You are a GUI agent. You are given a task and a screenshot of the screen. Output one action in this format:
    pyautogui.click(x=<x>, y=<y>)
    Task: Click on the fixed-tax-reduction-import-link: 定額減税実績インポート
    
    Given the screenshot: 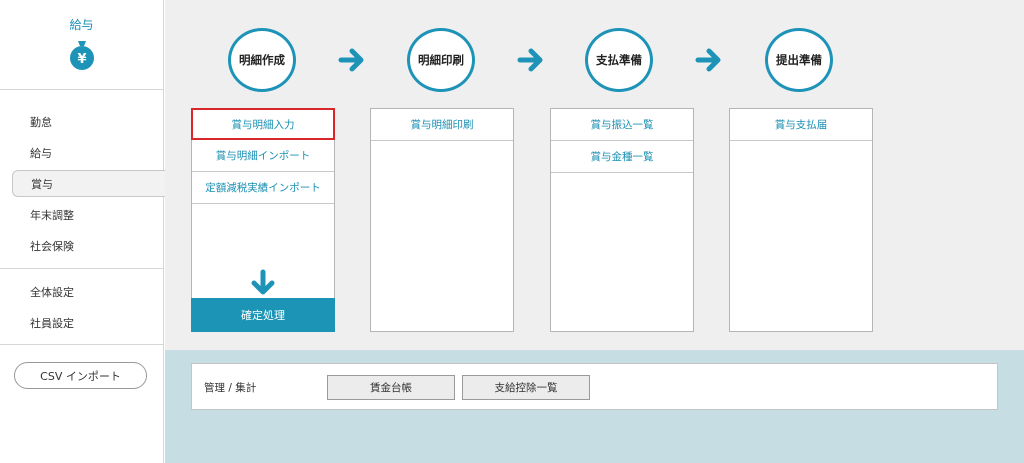 What is the action you would take?
    pyautogui.click(x=263, y=188)
    